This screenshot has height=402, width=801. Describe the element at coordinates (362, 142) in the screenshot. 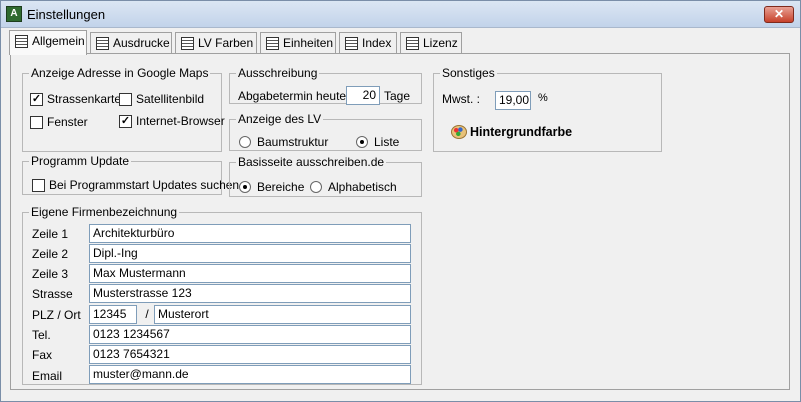

I see `liste-radio` at that location.